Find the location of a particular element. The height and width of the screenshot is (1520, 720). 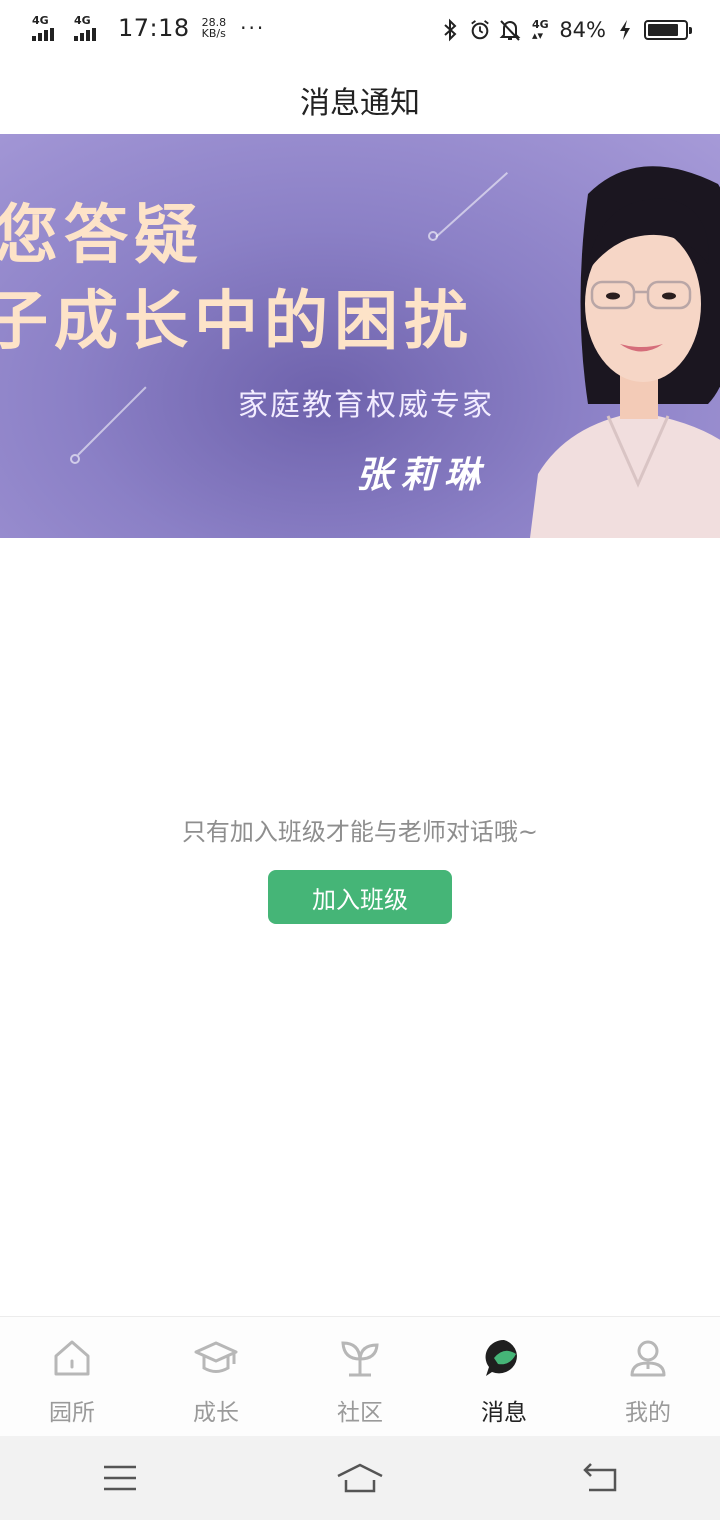

mute-icon is located at coordinates (510, 30).